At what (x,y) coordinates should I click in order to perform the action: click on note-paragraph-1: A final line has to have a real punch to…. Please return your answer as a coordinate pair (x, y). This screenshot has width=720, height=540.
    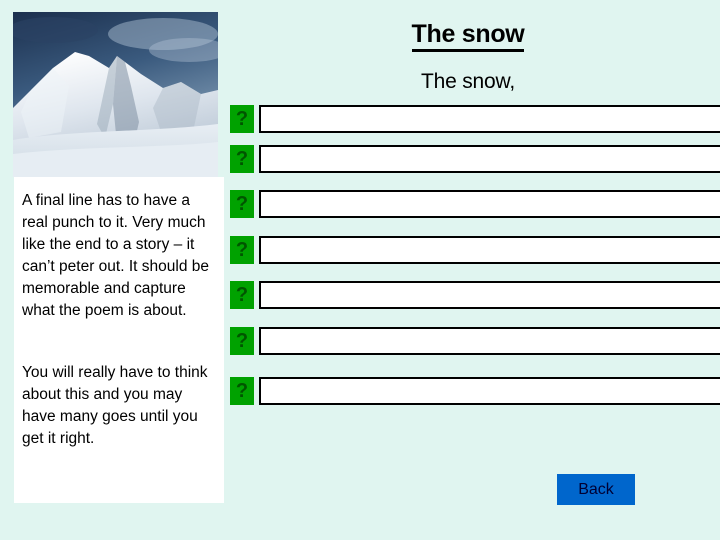
    Looking at the image, I should click on (115, 255).